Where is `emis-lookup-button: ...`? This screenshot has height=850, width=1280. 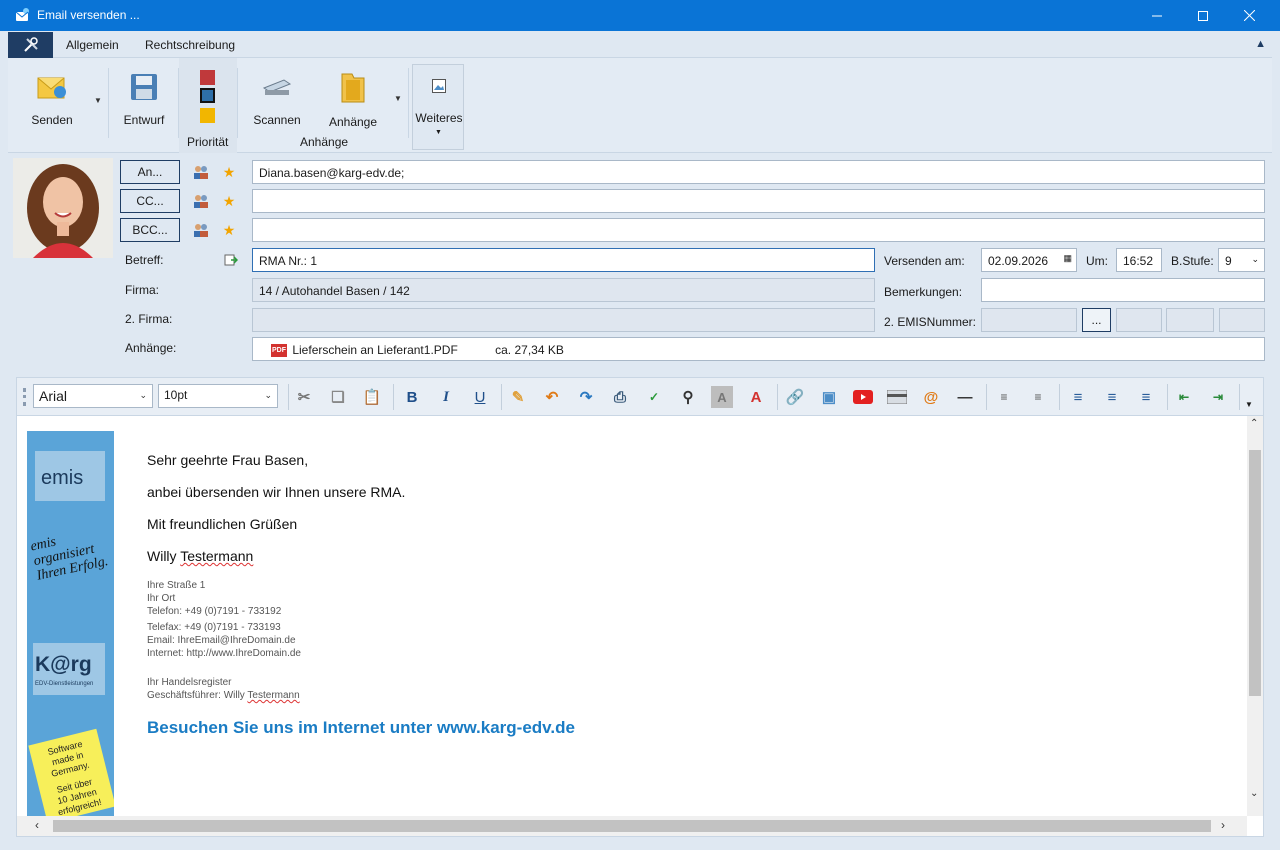 emis-lookup-button: ... is located at coordinates (1096, 320).